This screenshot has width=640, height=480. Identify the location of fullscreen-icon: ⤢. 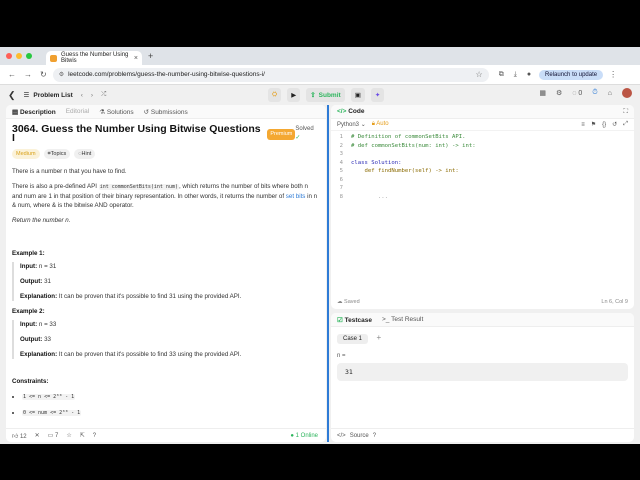
(625, 124).